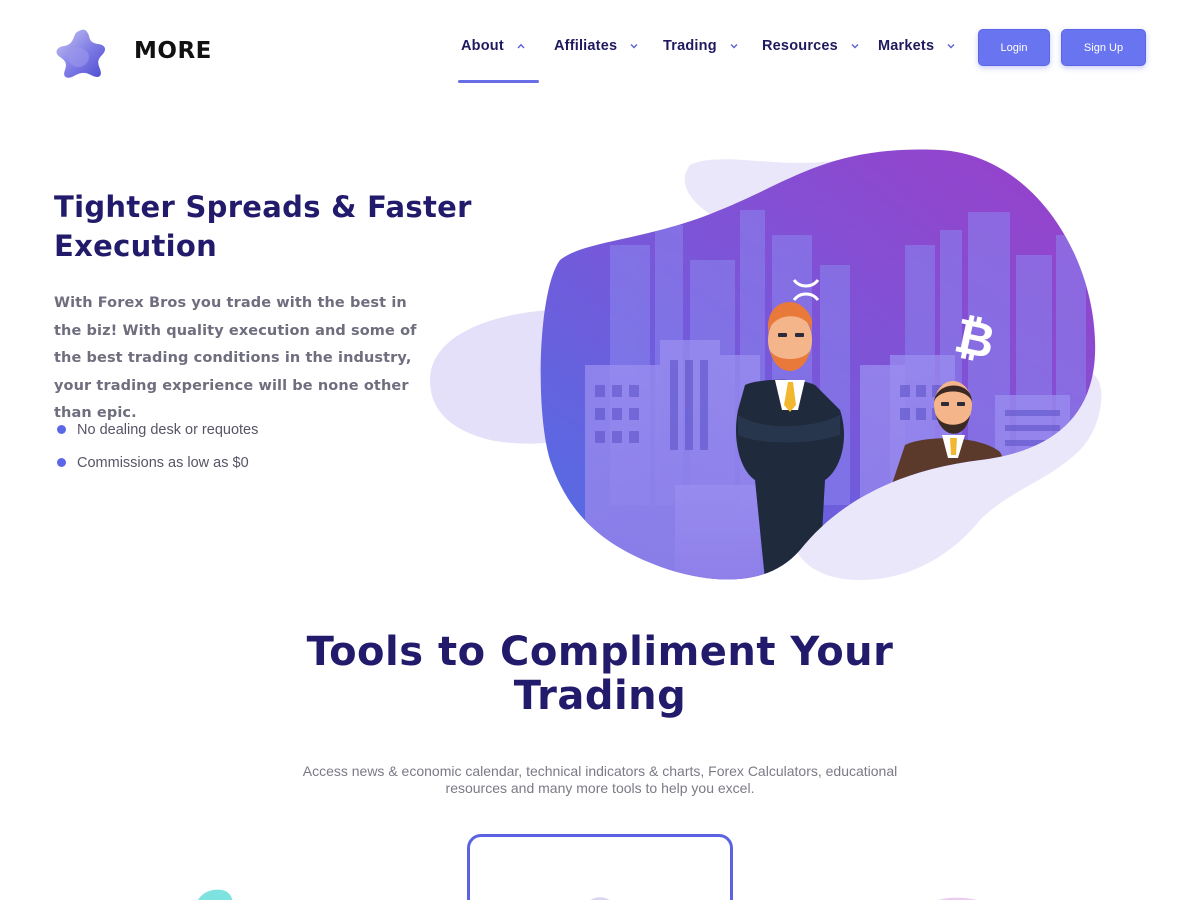 This screenshot has width=1200, height=900. I want to click on feature-text: Commissions as low as $0, so click(163, 462).